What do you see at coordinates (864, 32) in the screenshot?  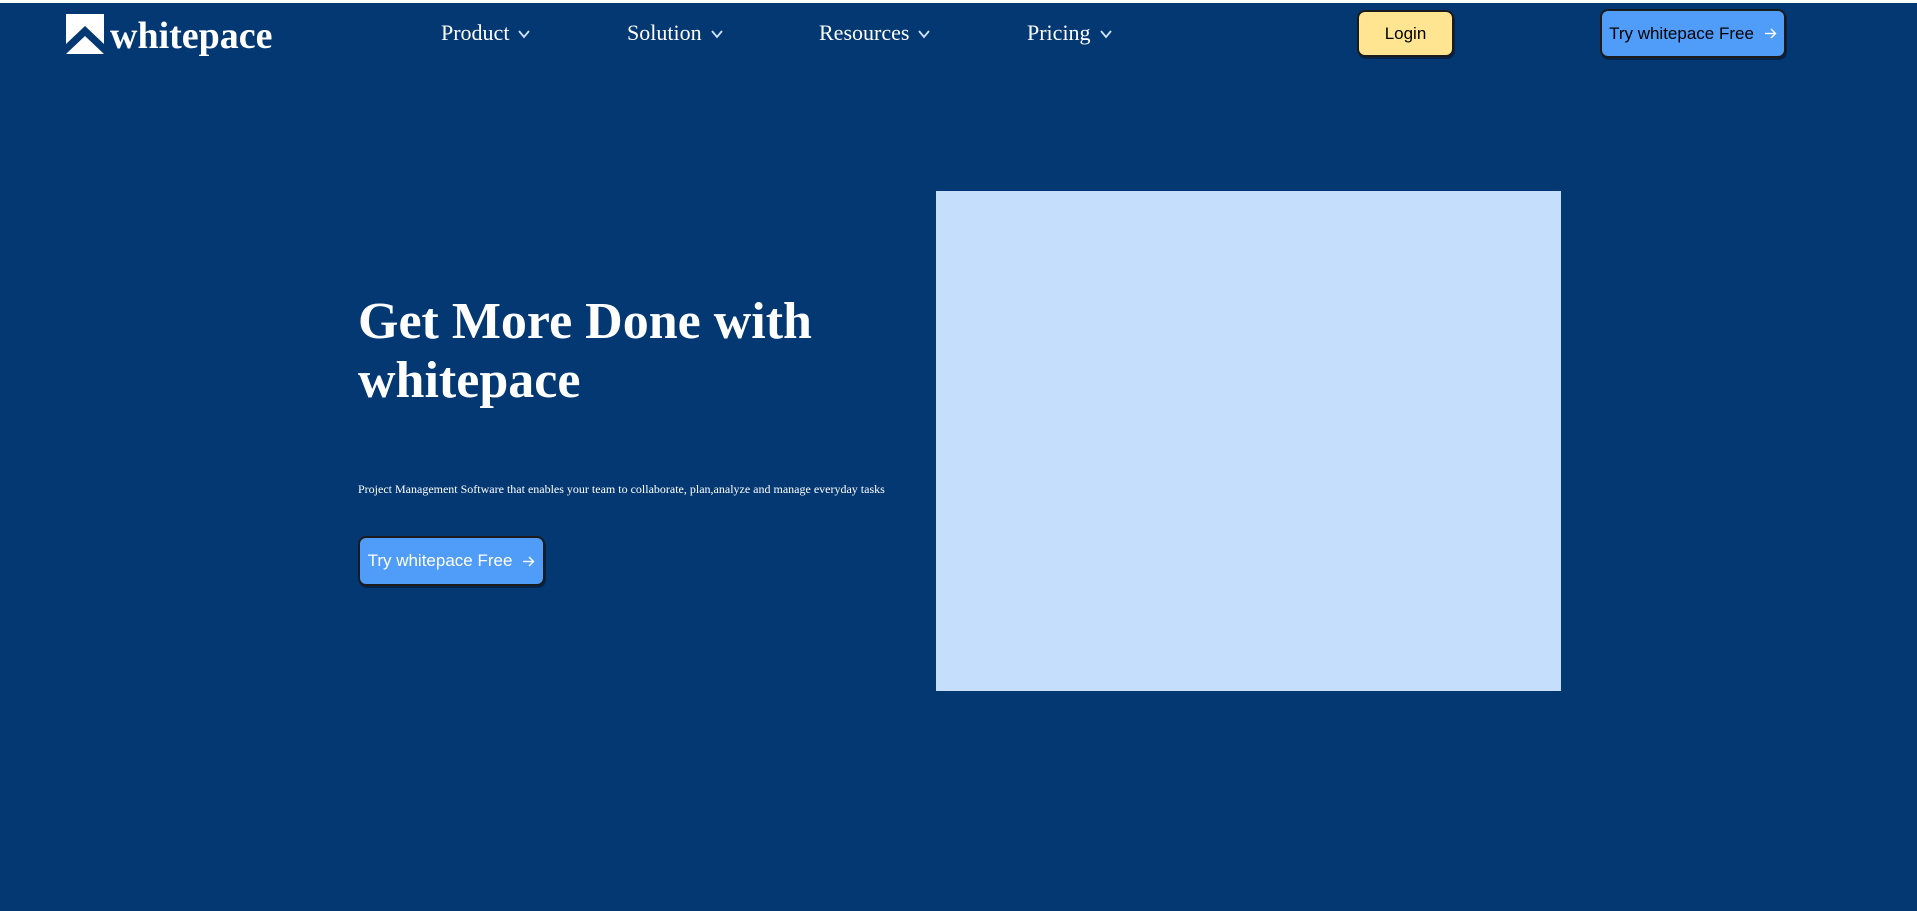 I see `nav-item-label: Resources` at bounding box center [864, 32].